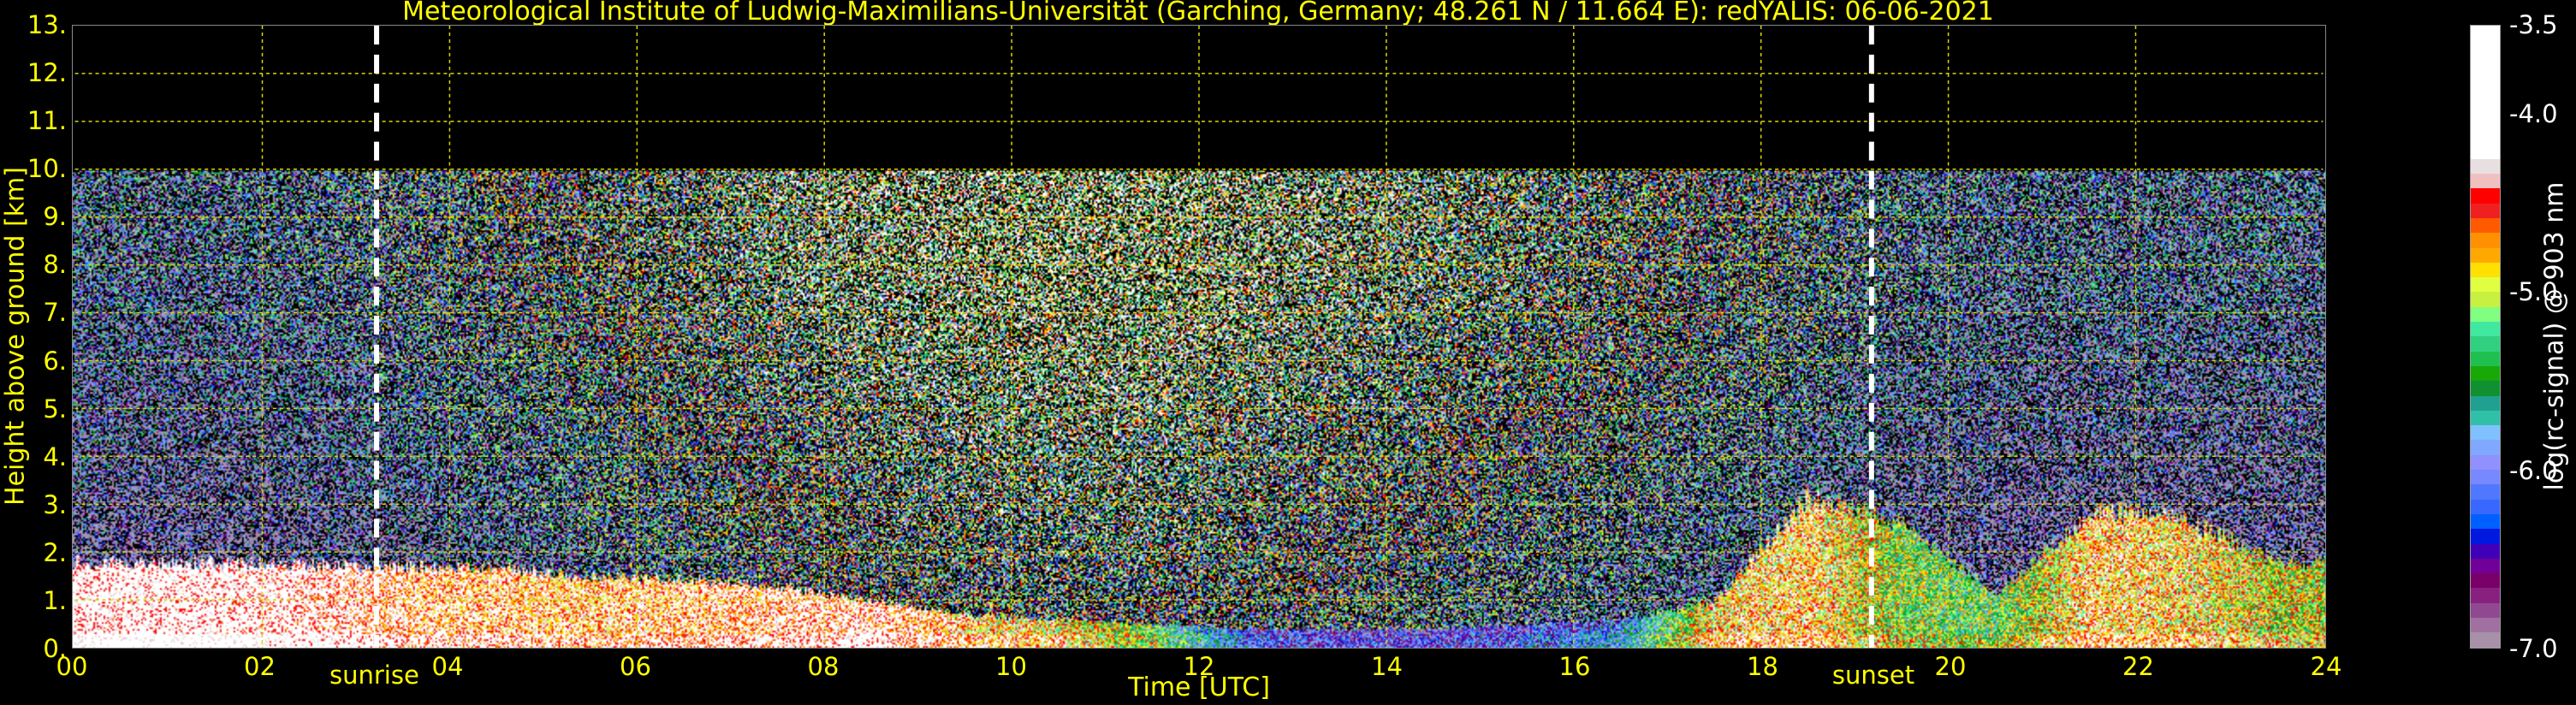 The height and width of the screenshot is (705, 2576). I want to click on x-tick-label: 20, so click(1950, 666).